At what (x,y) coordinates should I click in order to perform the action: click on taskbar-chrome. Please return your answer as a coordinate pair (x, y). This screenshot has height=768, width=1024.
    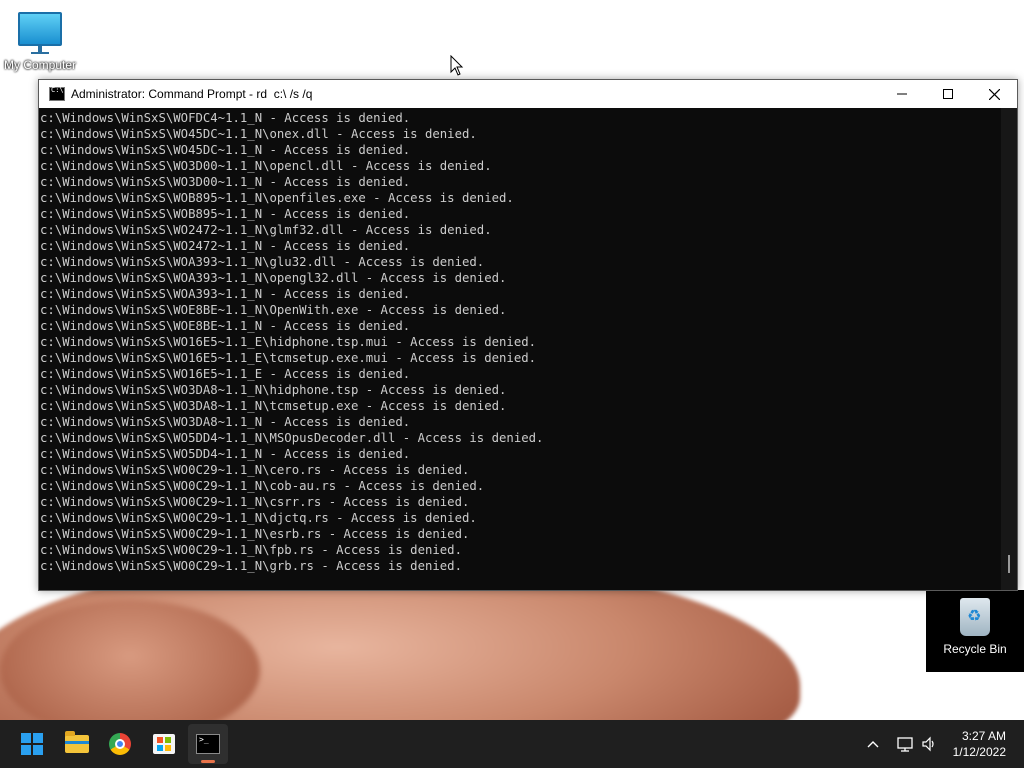
    Looking at the image, I should click on (120, 744).